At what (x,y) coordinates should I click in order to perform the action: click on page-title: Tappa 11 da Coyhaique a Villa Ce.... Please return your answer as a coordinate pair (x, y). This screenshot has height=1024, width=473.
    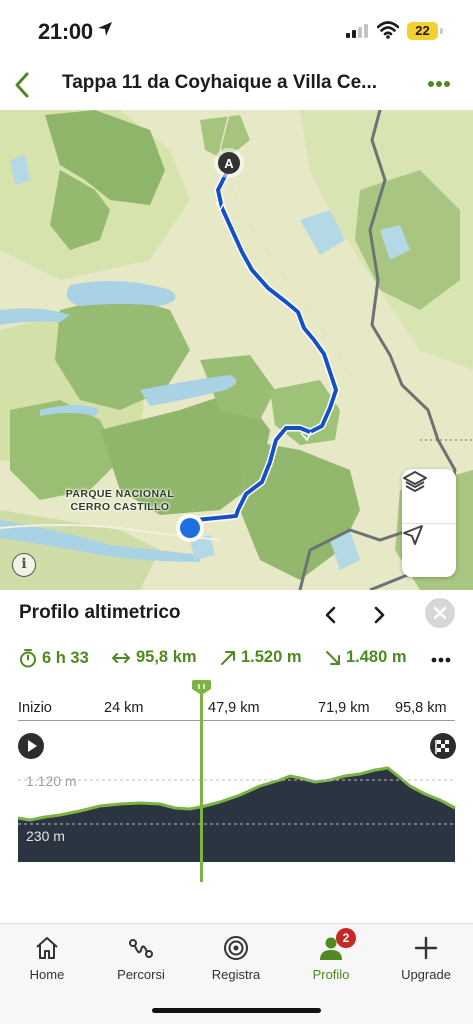
    Looking at the image, I should click on (220, 82).